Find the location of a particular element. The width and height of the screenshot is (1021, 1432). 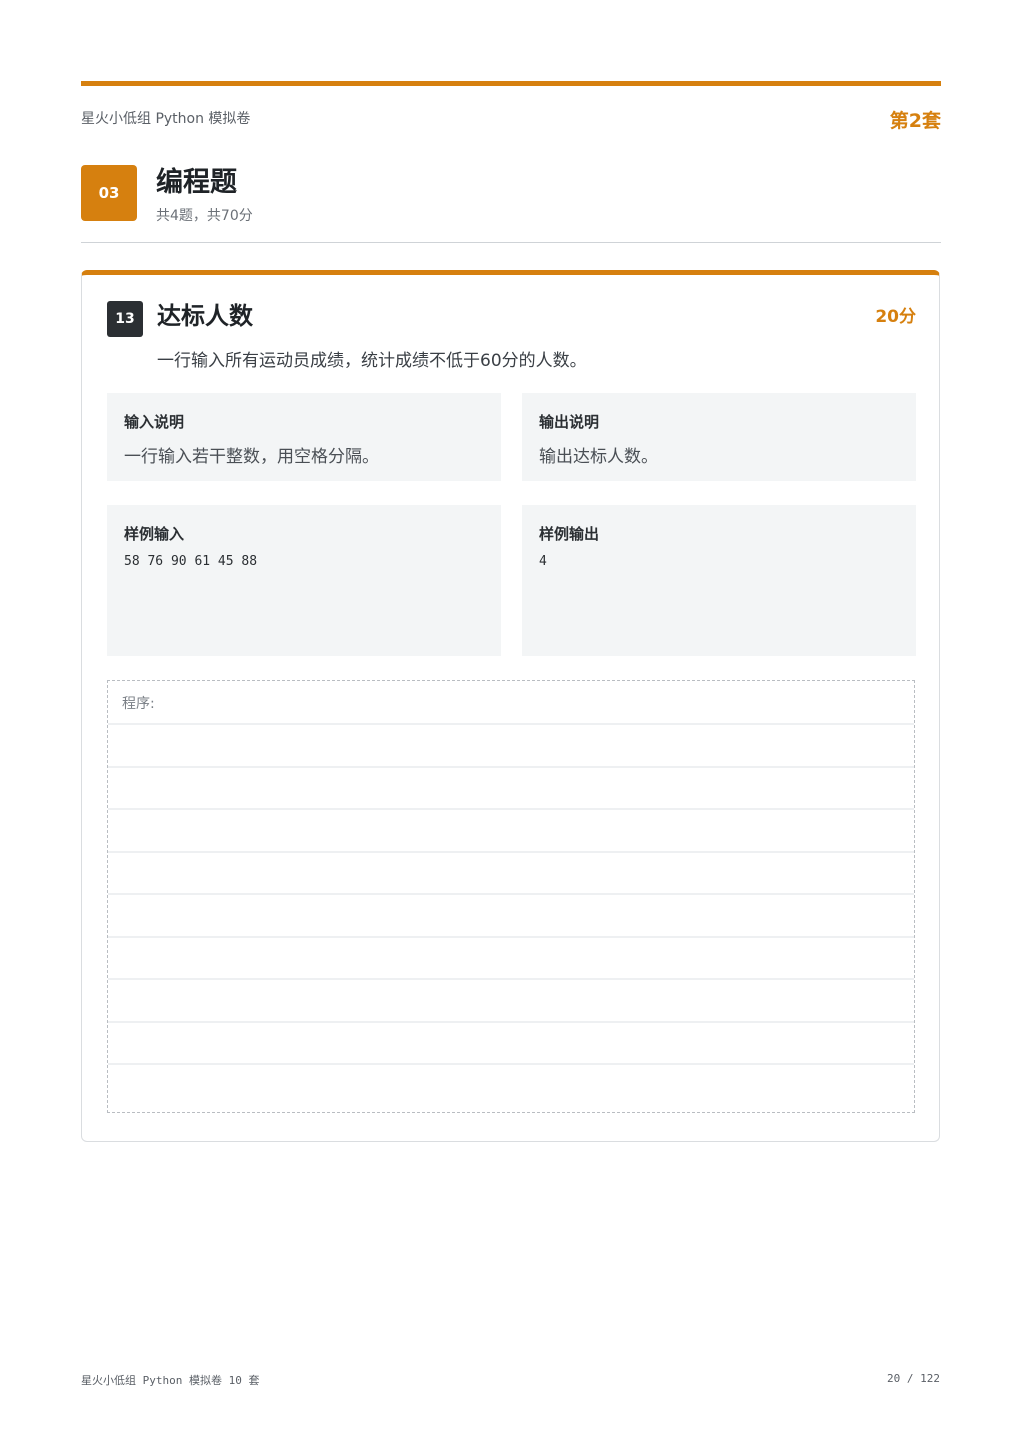

page-number: 20 / 122 is located at coordinates (913, 1378).